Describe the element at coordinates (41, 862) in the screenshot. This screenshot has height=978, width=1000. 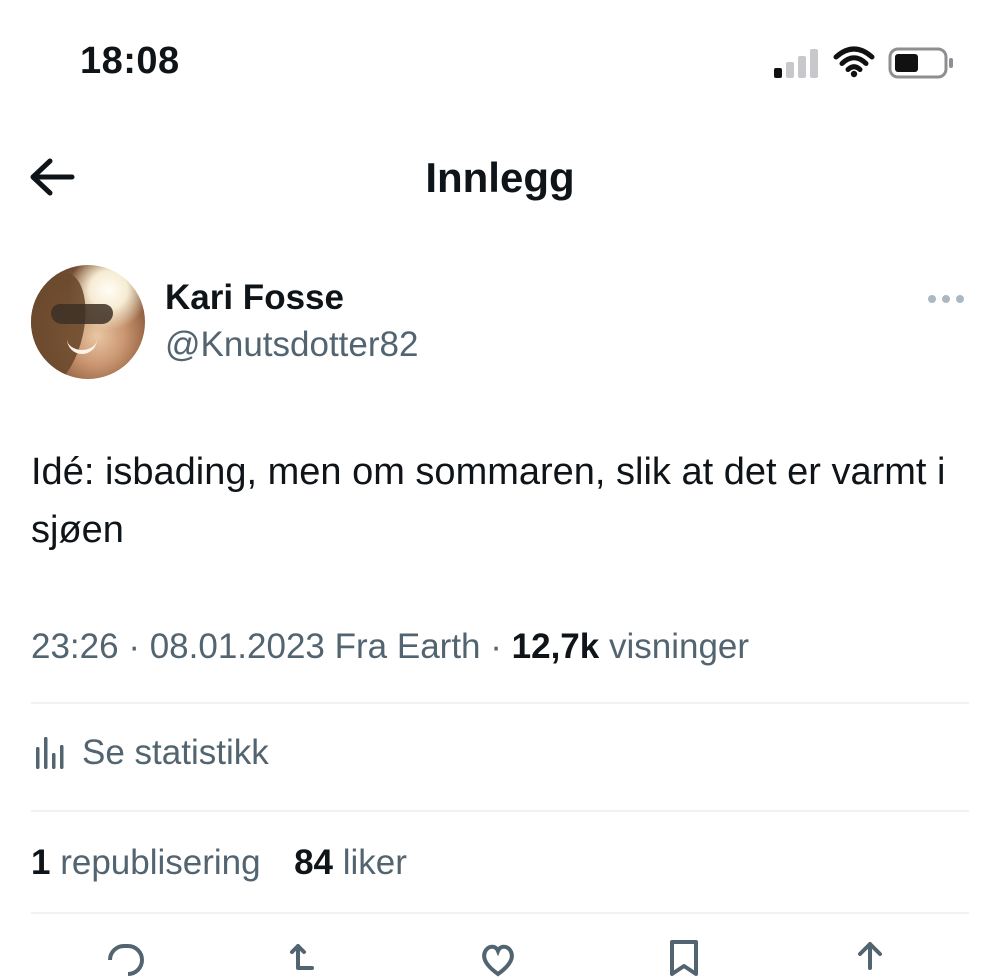
I see `reposts-count: 1` at that location.